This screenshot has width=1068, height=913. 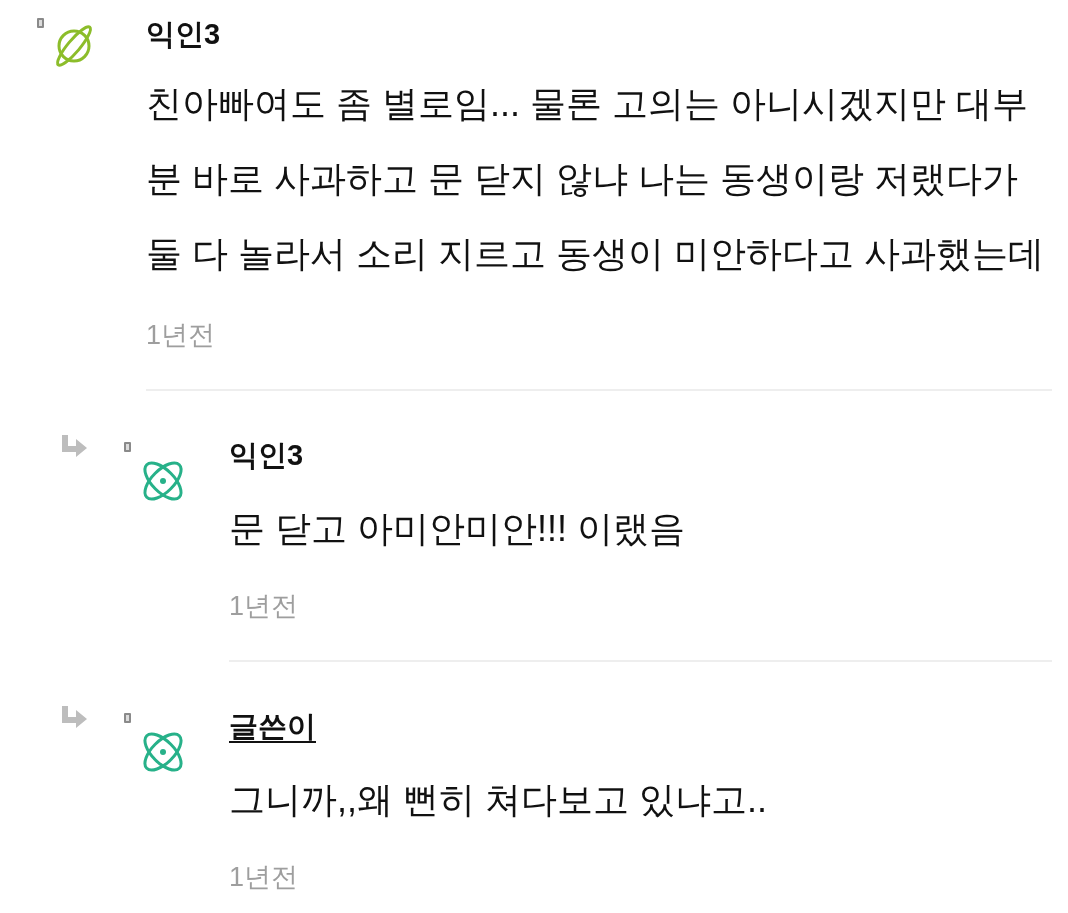 I want to click on comment-text: 문 닫고 아미안미안!!! 이랬음, so click(x=457, y=529).